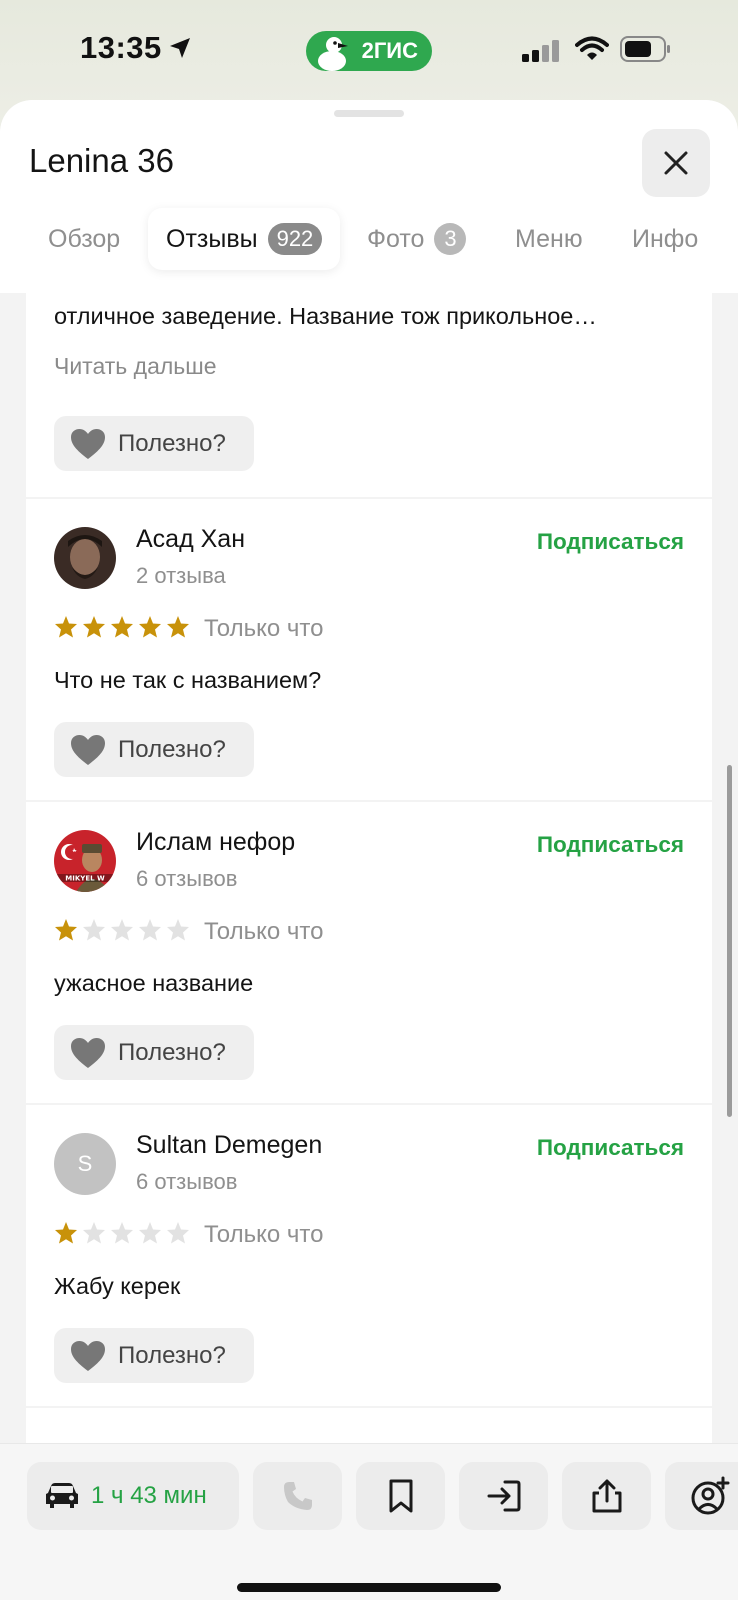  What do you see at coordinates (710, 1495) in the screenshot?
I see `add-user-icon` at bounding box center [710, 1495].